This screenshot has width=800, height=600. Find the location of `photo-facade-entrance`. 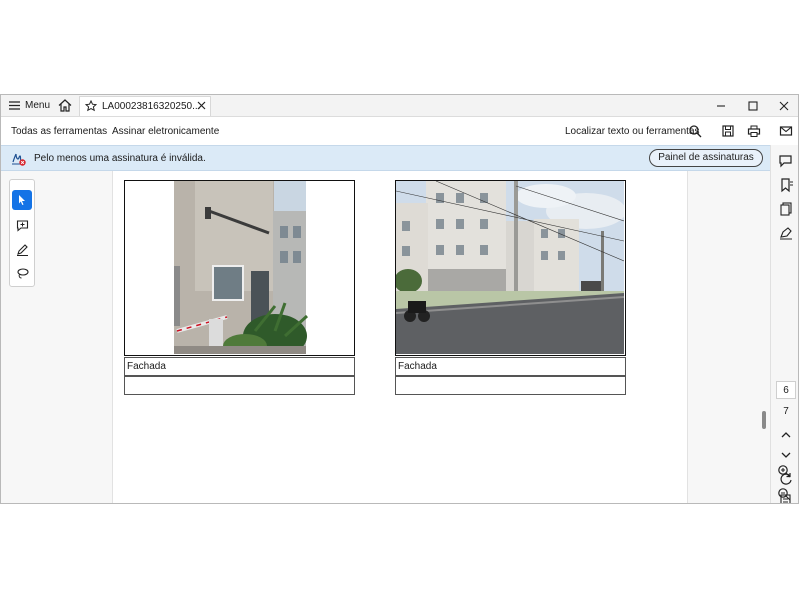

photo-facade-entrance is located at coordinates (239, 268).